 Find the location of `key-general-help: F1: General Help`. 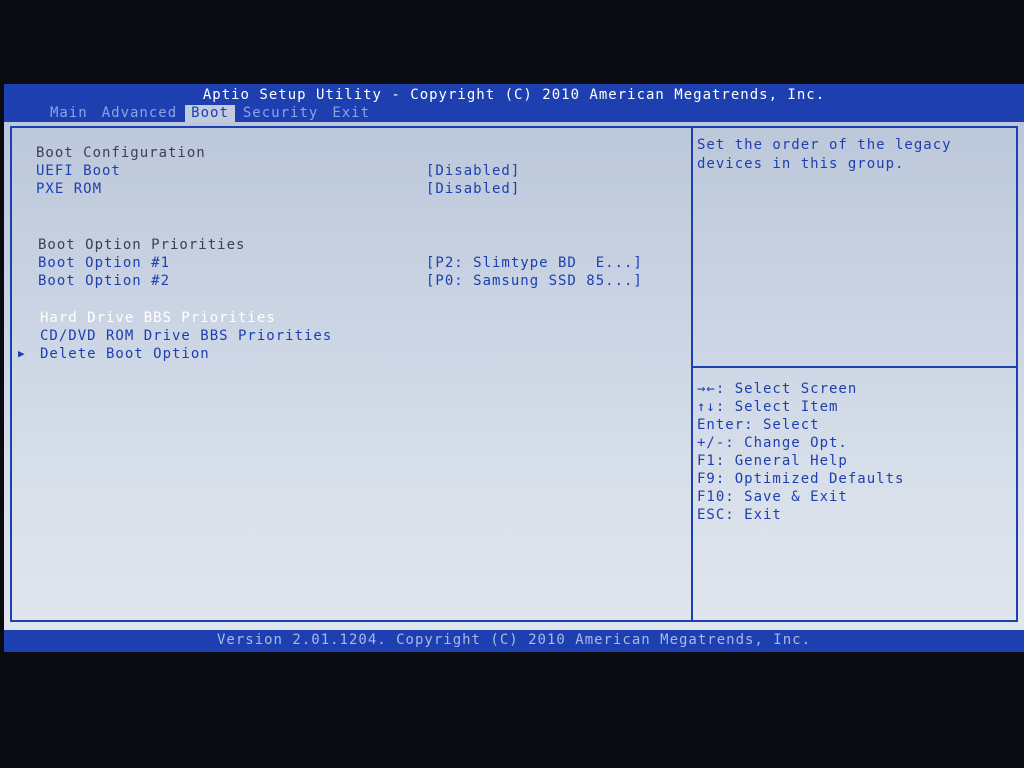

key-general-help: F1: General Help is located at coordinates (772, 461).